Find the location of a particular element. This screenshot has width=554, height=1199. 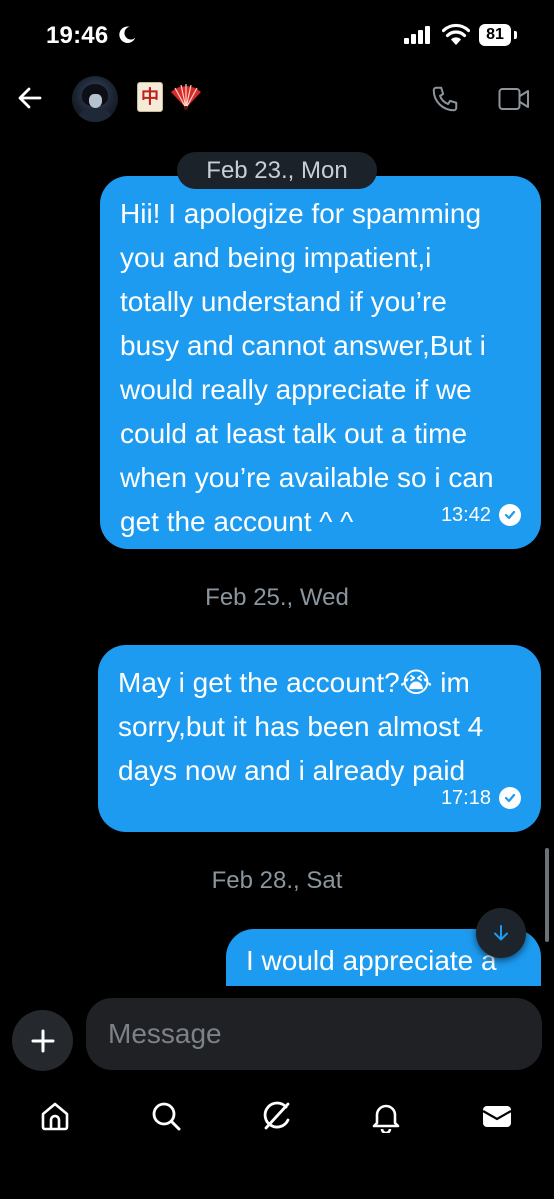

moon-icon is located at coordinates (127, 34).